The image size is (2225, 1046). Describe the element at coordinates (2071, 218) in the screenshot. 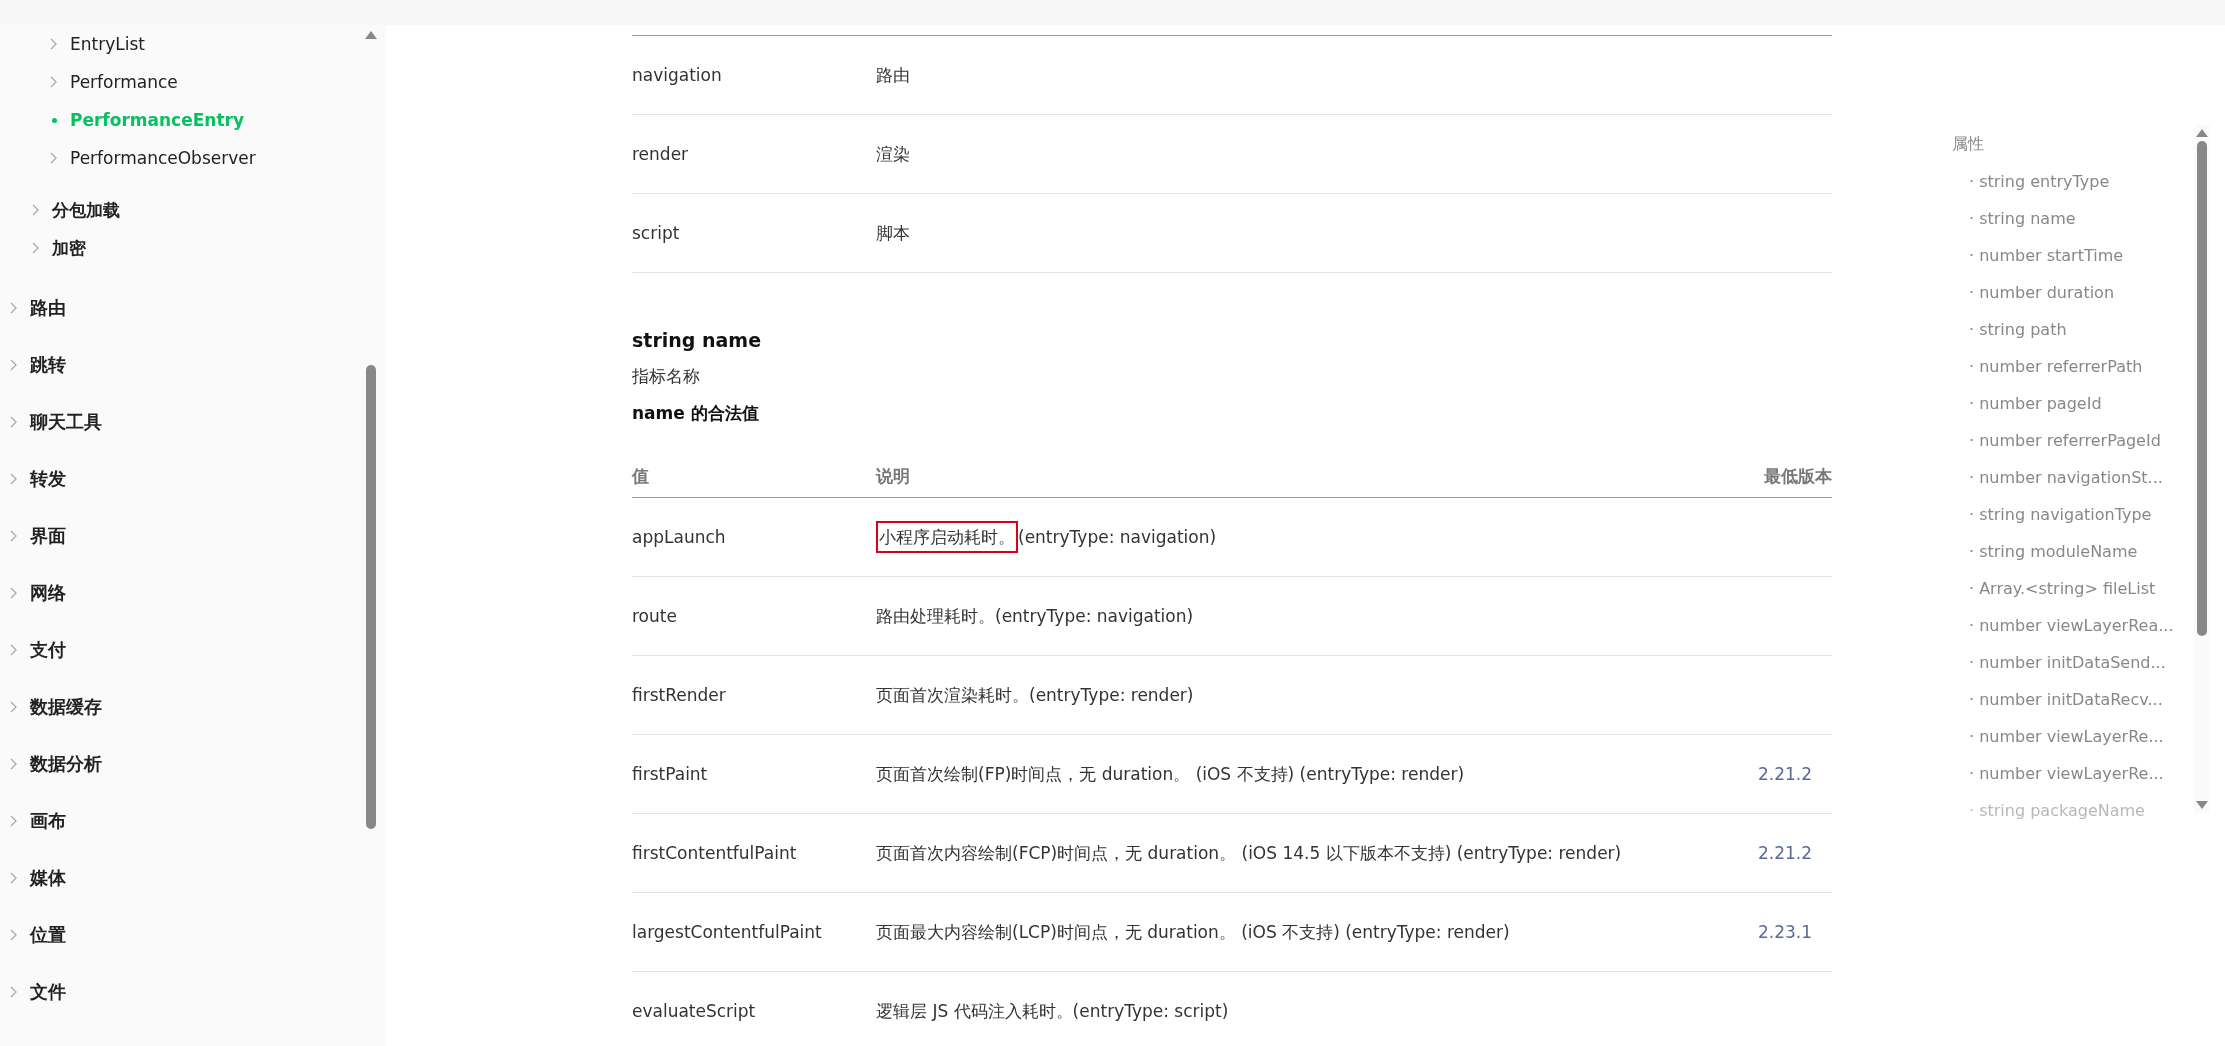

I see `toc-item: · string name` at that location.